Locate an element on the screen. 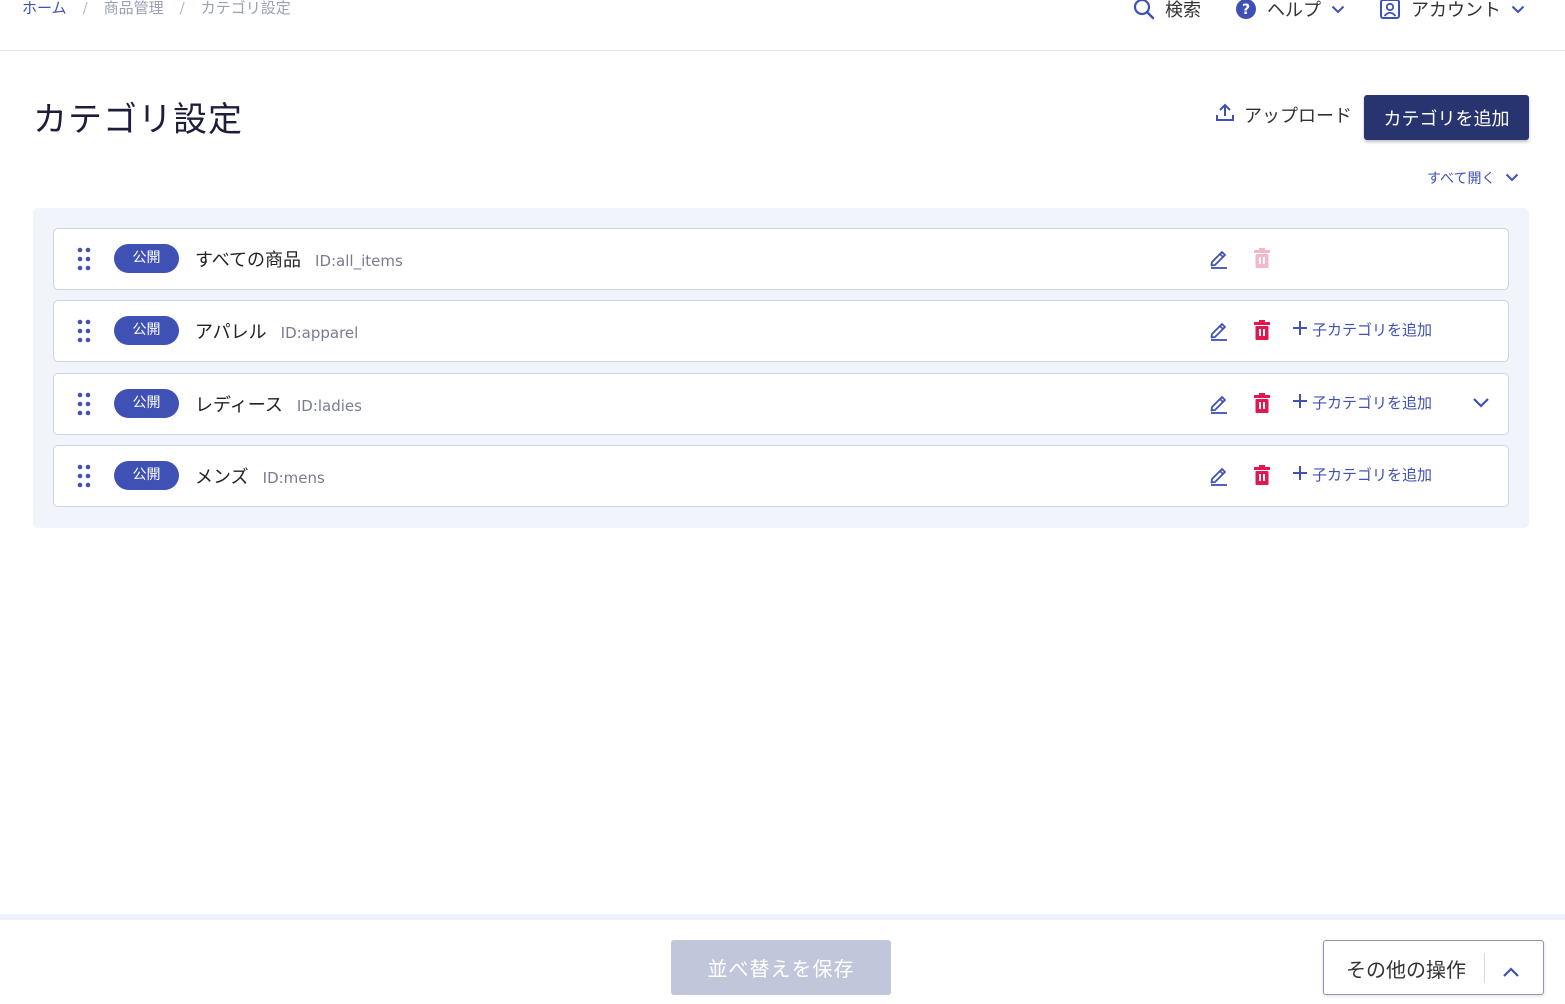 This screenshot has width=1565, height=1004. upload-button: アップロード is located at coordinates (1283, 114).